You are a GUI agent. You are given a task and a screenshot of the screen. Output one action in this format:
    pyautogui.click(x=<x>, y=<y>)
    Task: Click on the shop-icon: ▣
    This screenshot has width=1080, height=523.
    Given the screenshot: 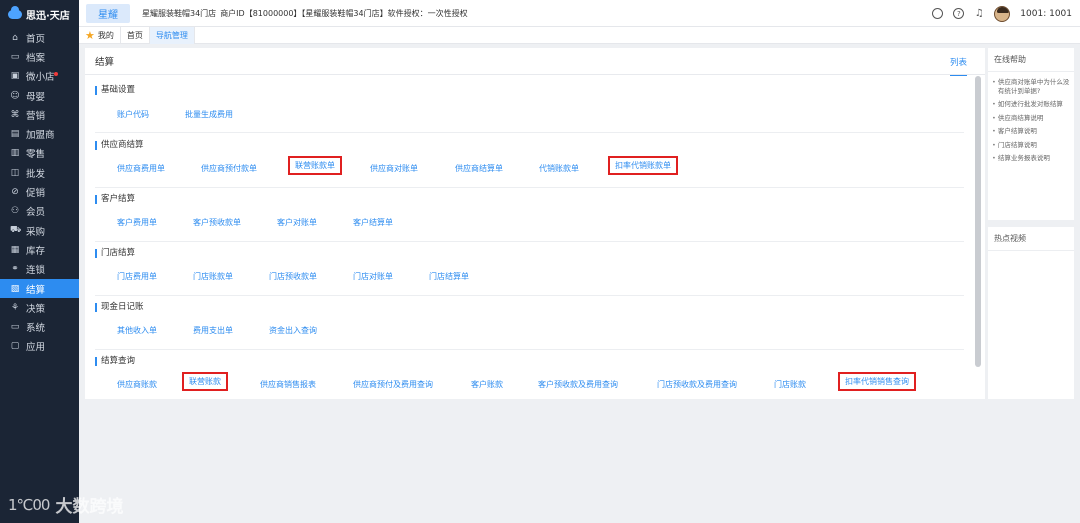 What is the action you would take?
    pyautogui.click(x=15, y=76)
    